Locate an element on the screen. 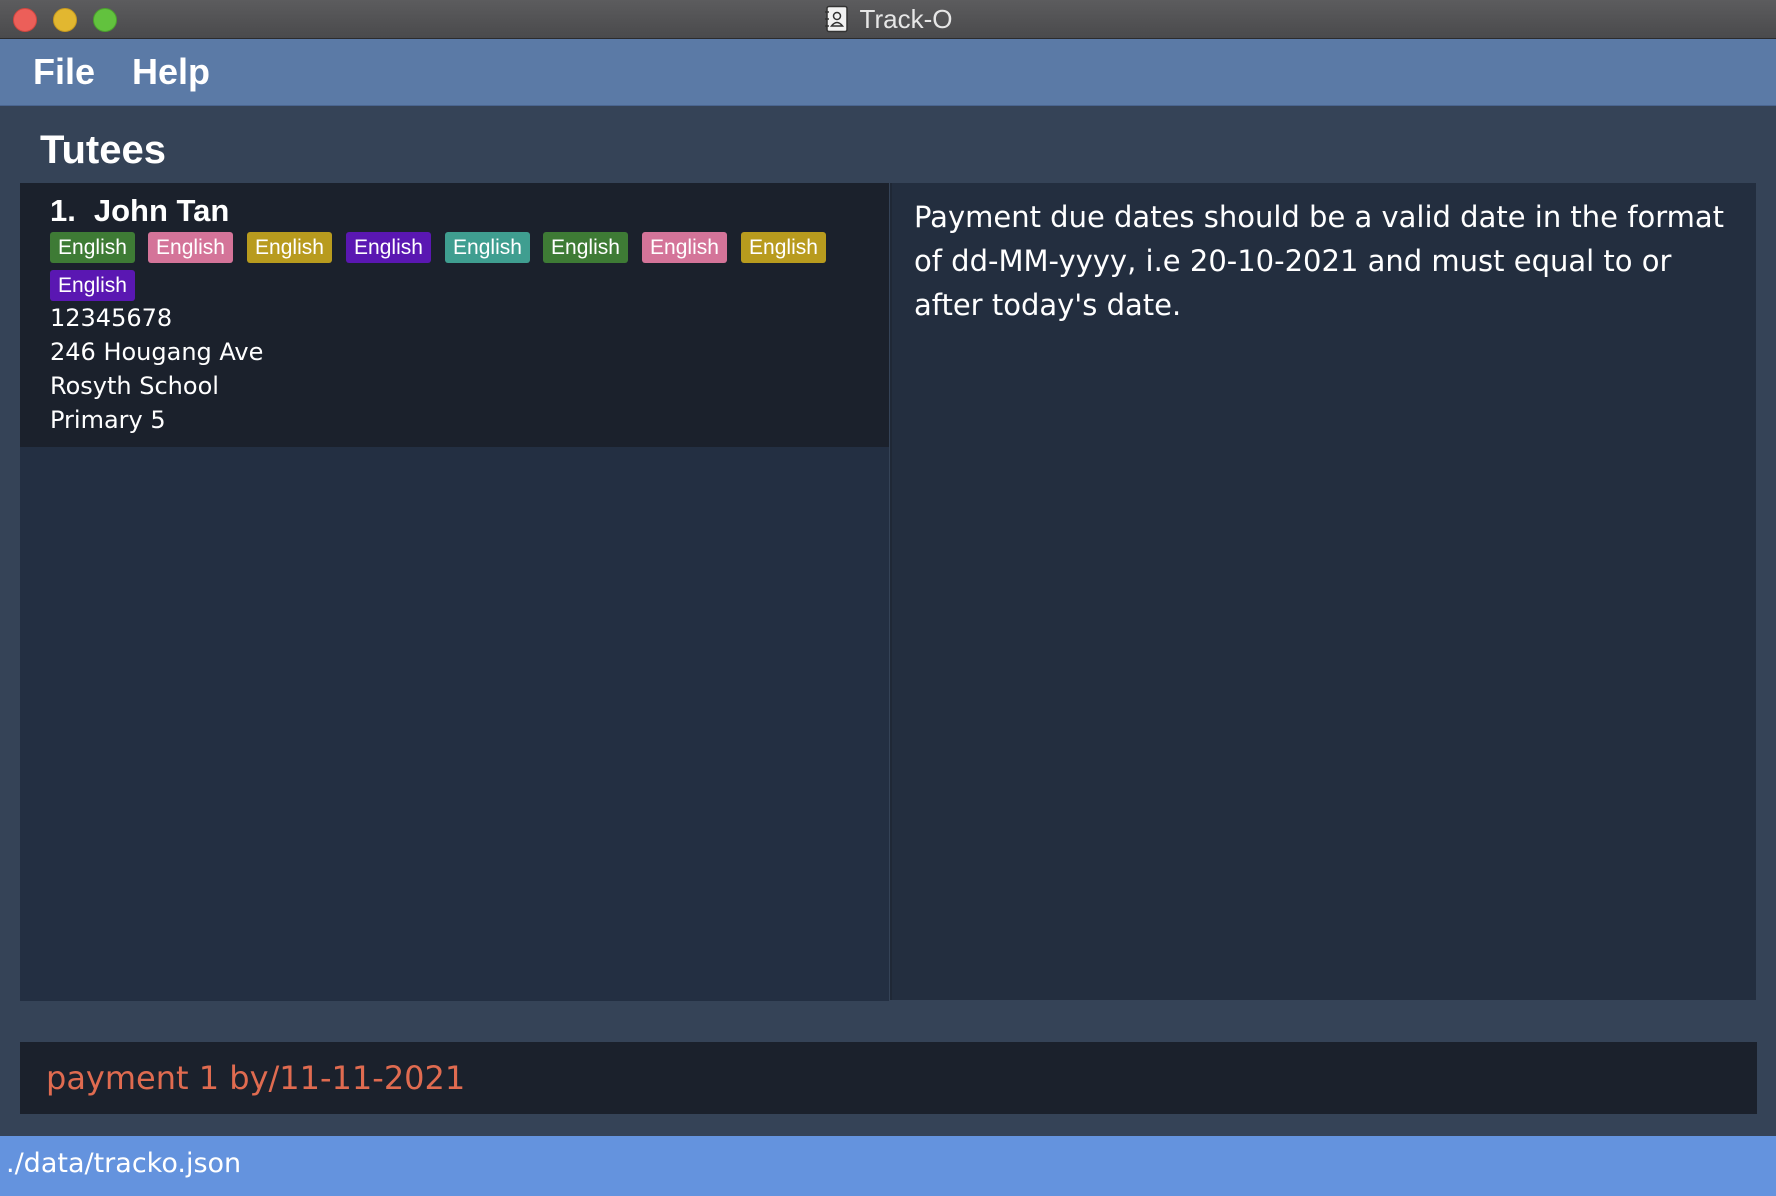 This screenshot has height=1196, width=1776. title-bar: Track-O is located at coordinates (888, 19).